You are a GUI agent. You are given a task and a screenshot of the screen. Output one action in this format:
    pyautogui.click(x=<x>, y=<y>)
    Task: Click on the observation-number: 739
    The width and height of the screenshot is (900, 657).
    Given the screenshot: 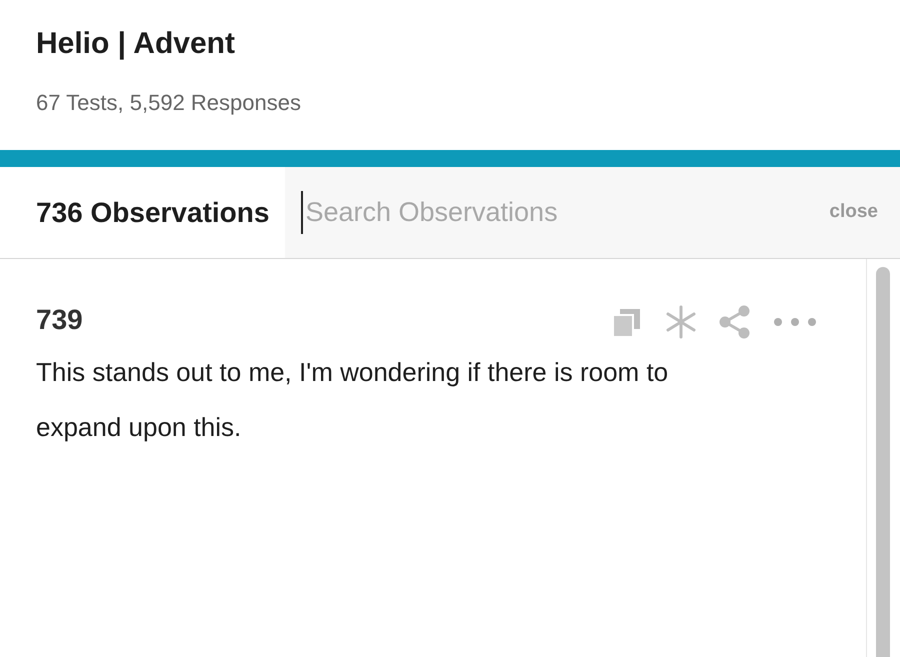 What is the action you would take?
    pyautogui.click(x=59, y=320)
    